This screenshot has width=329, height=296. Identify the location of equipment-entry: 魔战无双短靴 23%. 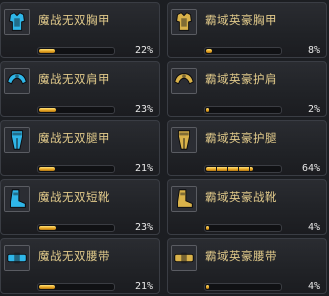
(80, 207).